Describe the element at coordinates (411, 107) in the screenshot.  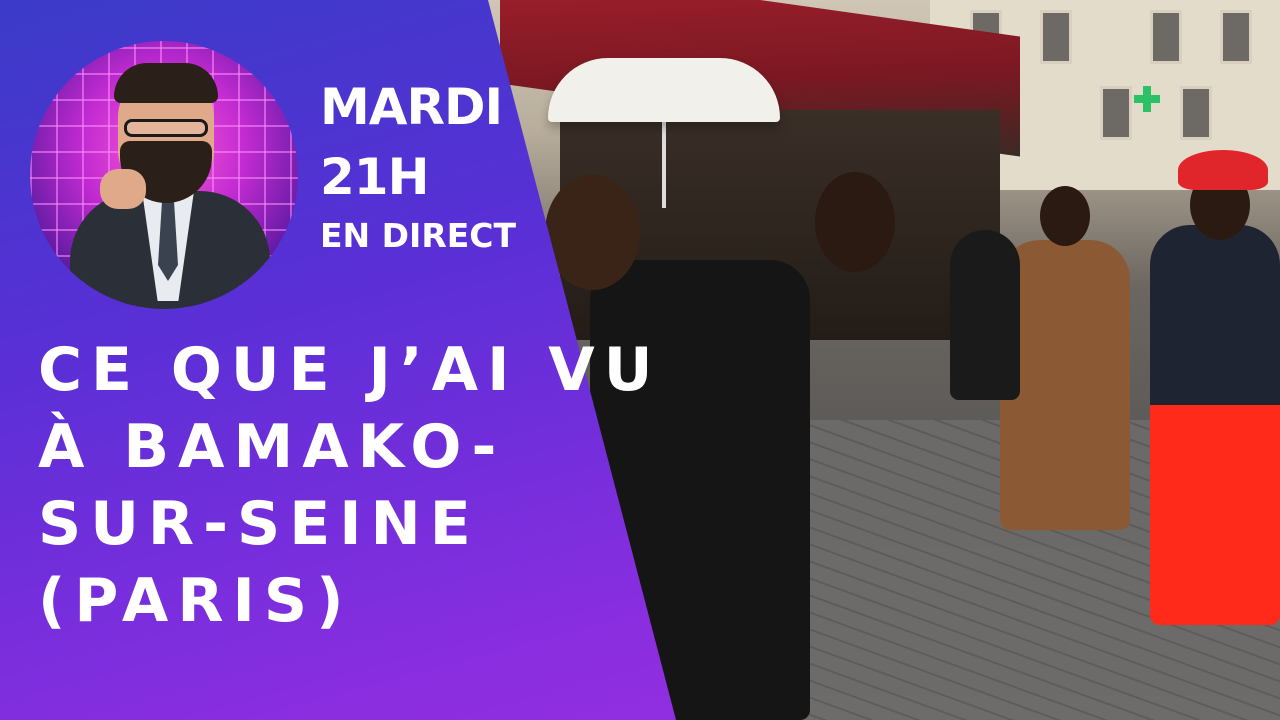
I see `live-day: MARDI` at that location.